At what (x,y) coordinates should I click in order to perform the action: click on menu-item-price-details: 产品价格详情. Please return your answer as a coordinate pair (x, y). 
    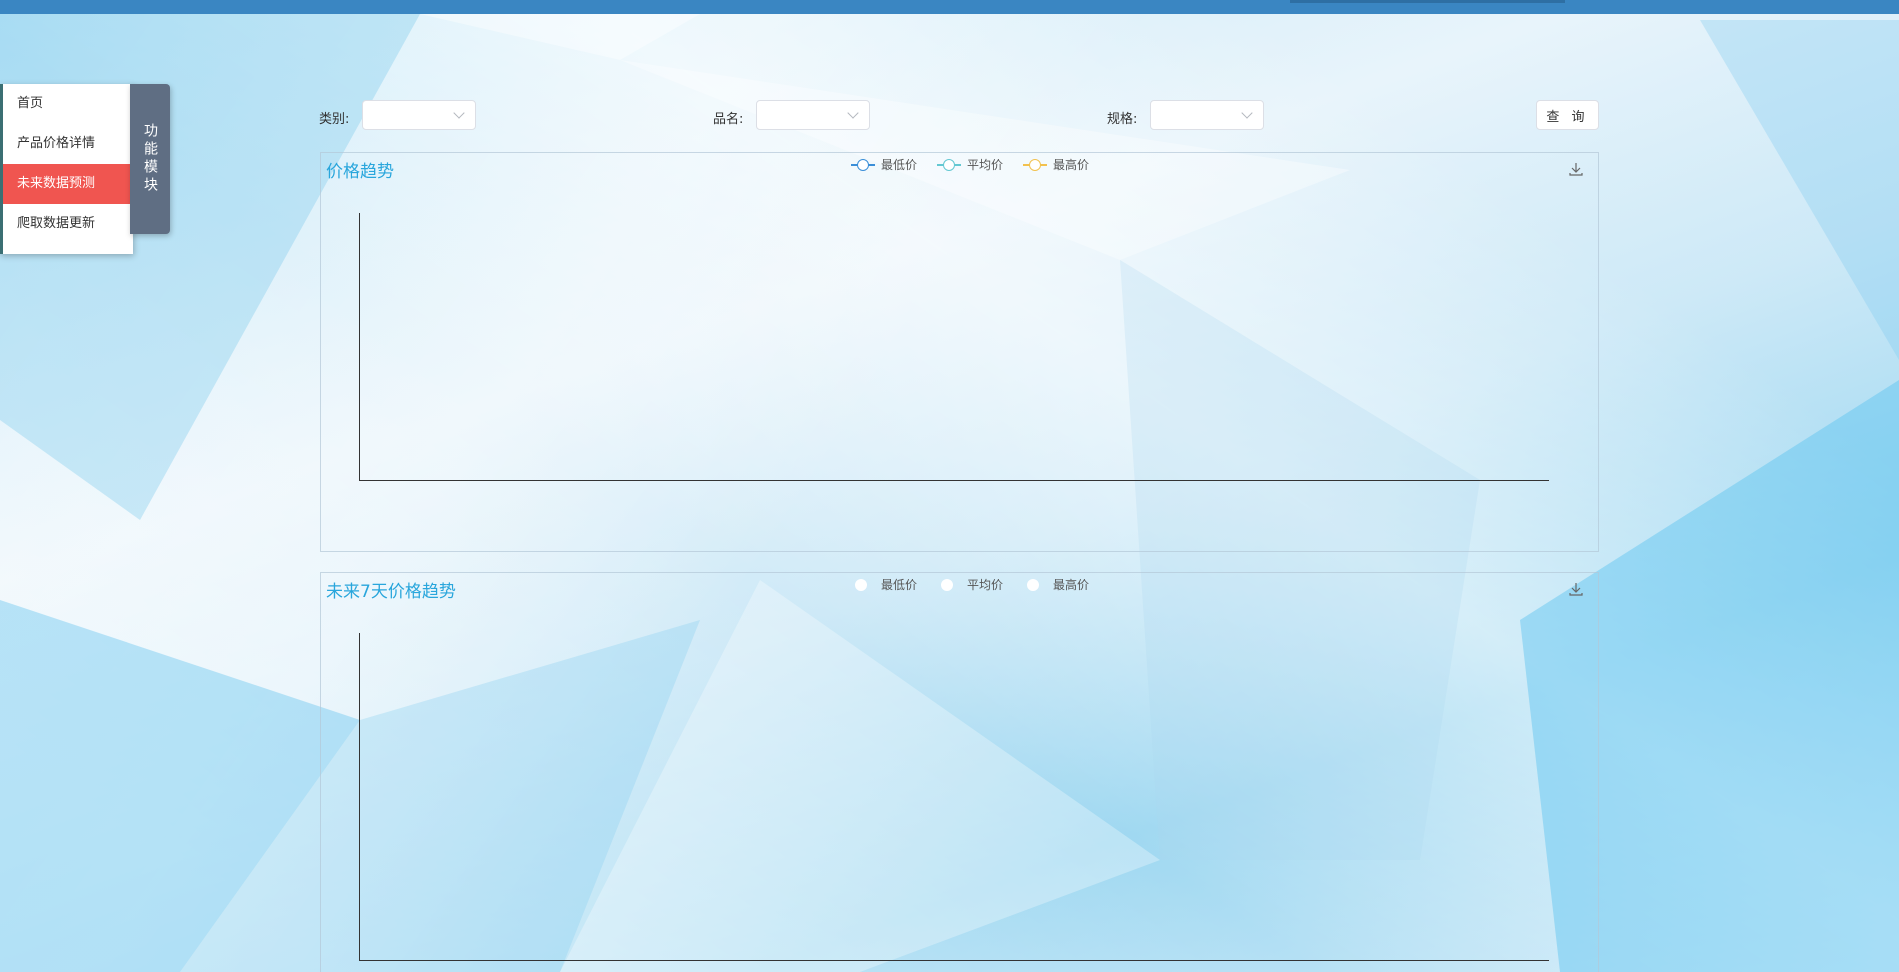
    Looking at the image, I should click on (68, 144).